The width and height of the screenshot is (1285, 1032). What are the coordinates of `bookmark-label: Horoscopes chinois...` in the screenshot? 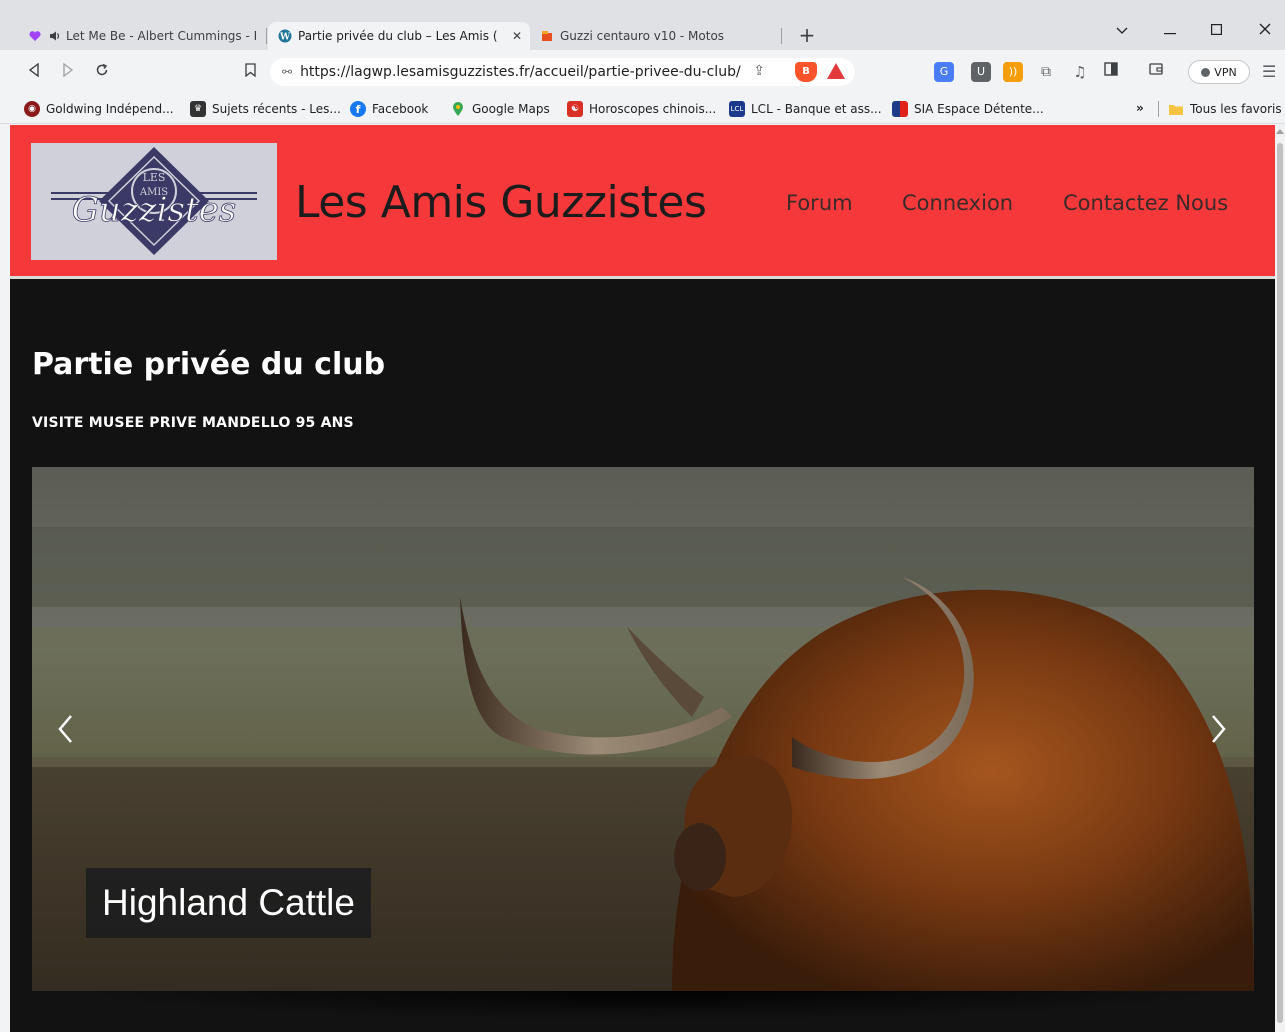 It's located at (653, 109).